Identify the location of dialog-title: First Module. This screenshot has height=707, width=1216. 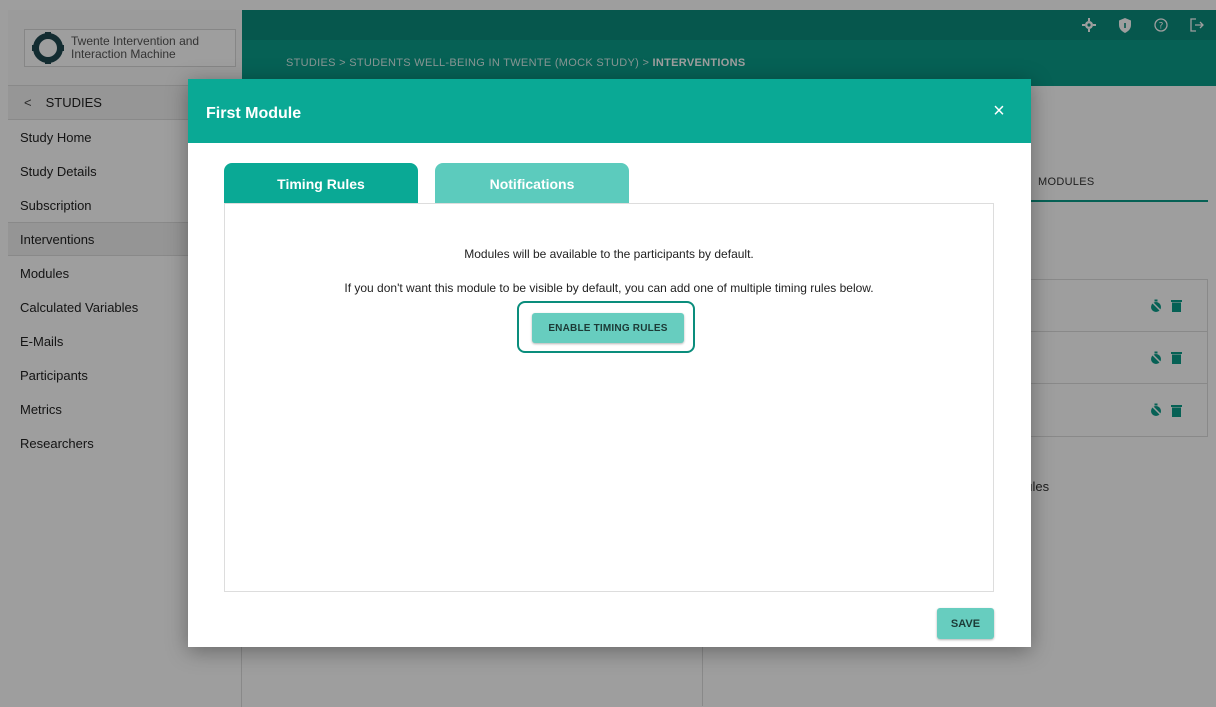
(254, 113).